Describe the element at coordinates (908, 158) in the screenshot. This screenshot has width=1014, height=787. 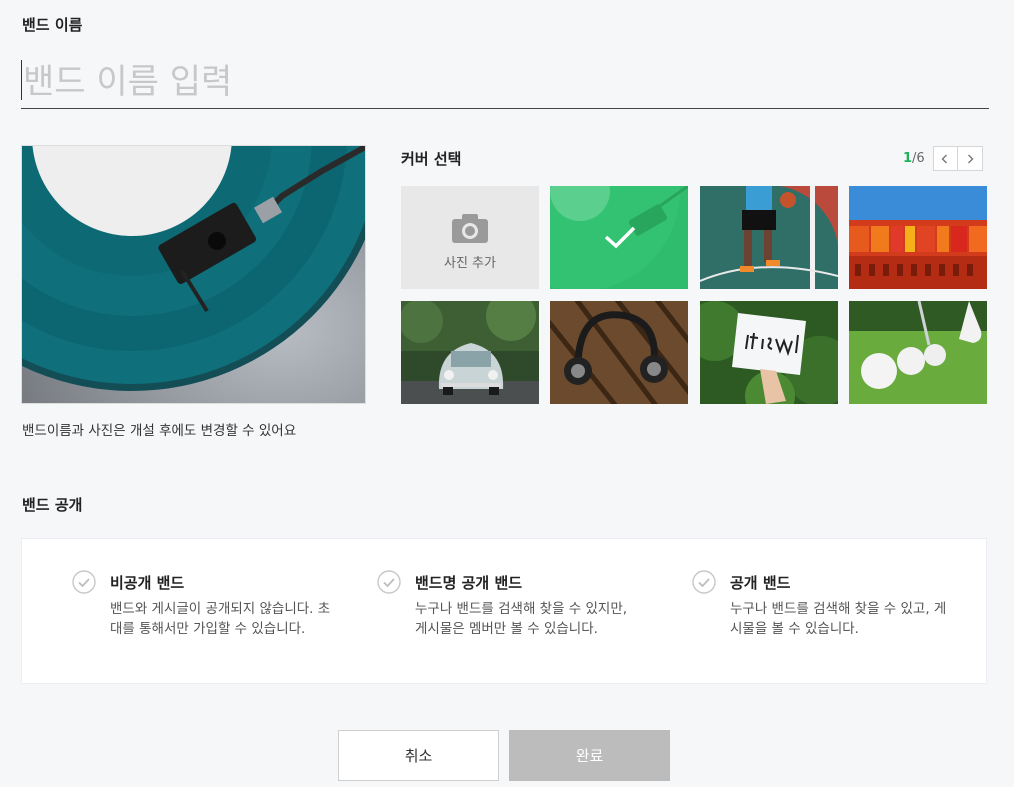
I see `page-current: 1` at that location.